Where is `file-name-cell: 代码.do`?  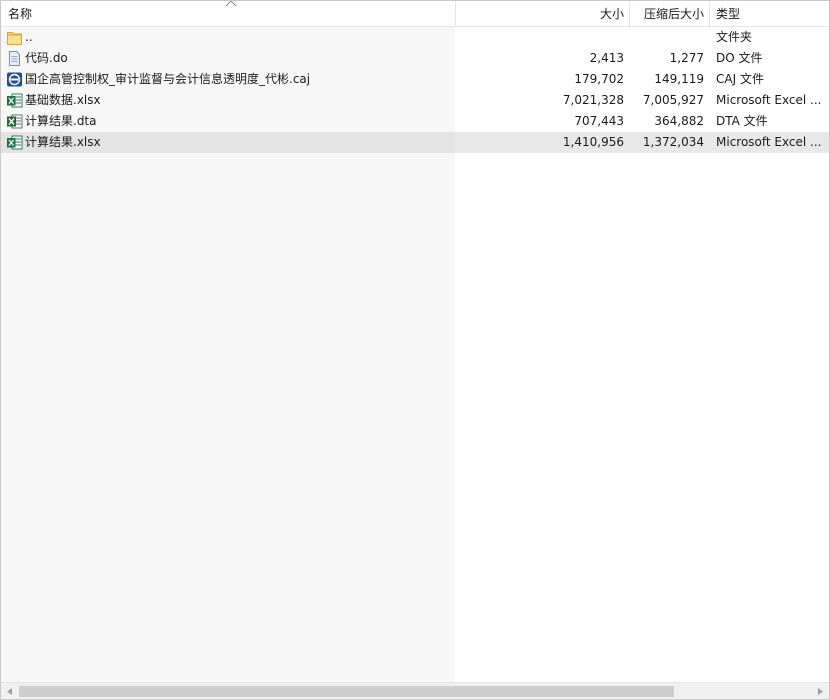 file-name-cell: 代码.do is located at coordinates (228, 58).